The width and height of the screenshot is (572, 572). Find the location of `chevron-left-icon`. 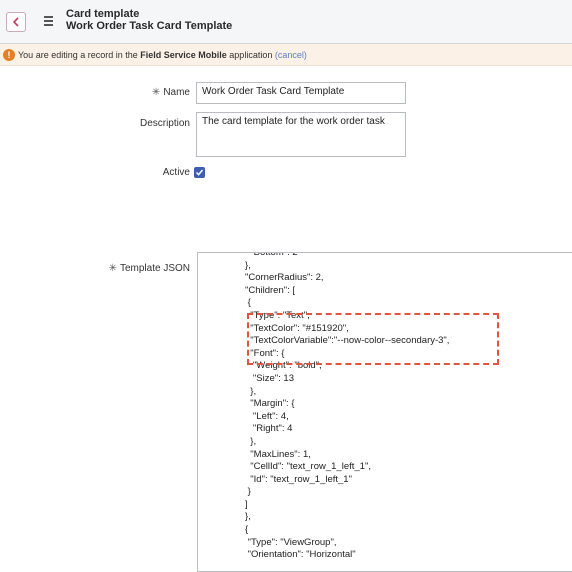

chevron-left-icon is located at coordinates (15, 22).